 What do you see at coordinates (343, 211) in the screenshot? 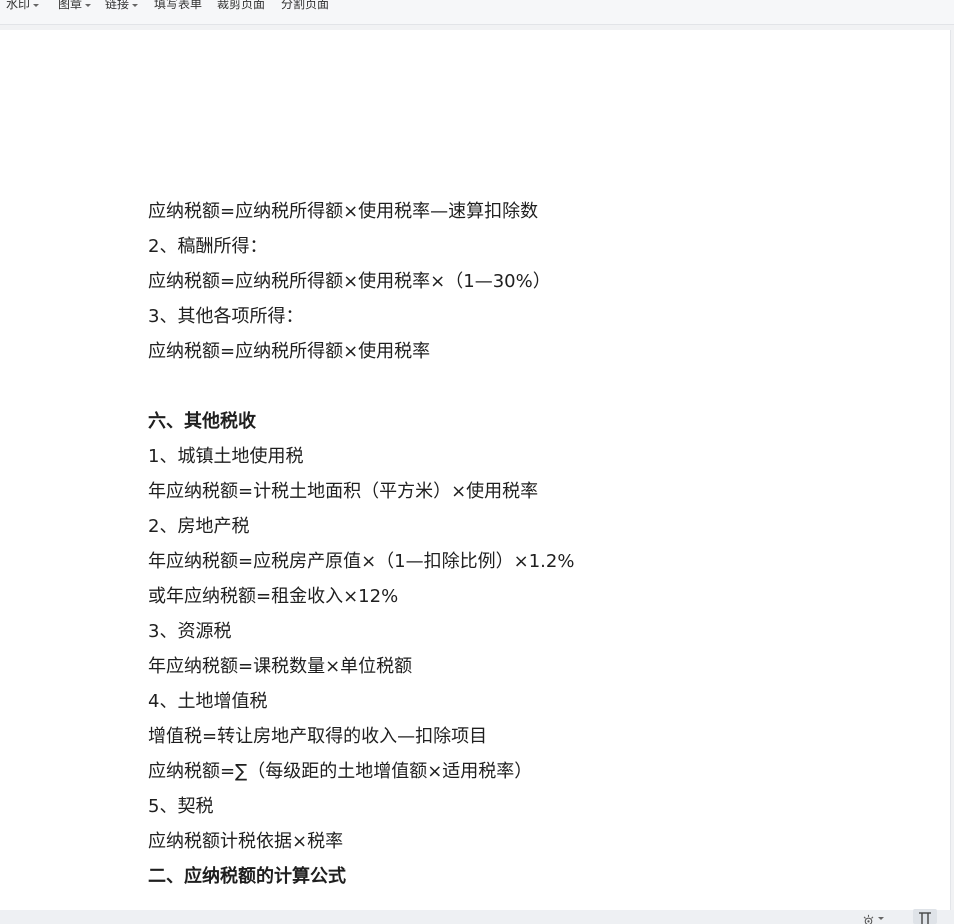
I see `doc-line: 应纳税额=应纳税所得额×使用税率—速算扣除数` at bounding box center [343, 211].